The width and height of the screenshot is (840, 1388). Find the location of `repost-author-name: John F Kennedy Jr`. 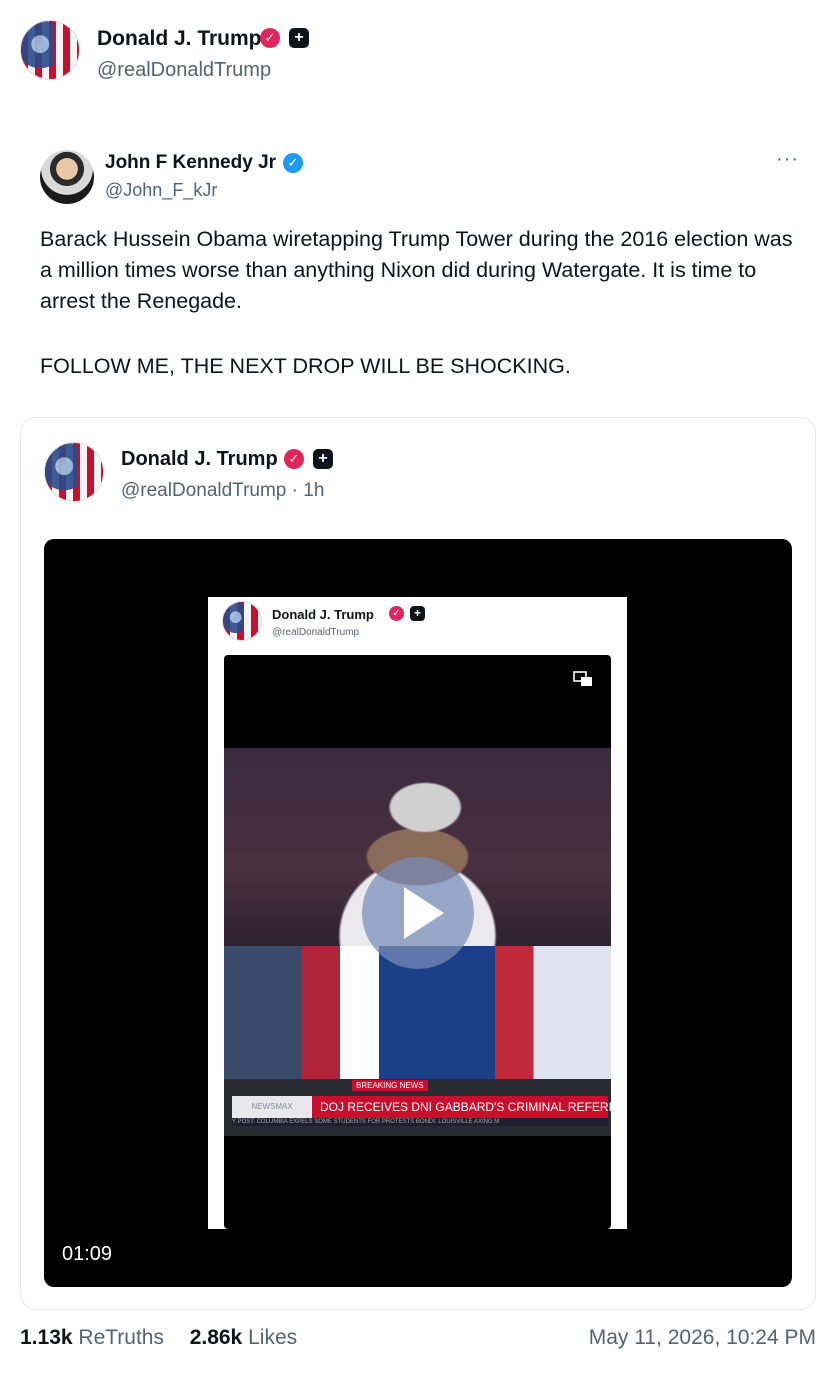

repost-author-name: John F Kennedy Jr is located at coordinates (190, 163).